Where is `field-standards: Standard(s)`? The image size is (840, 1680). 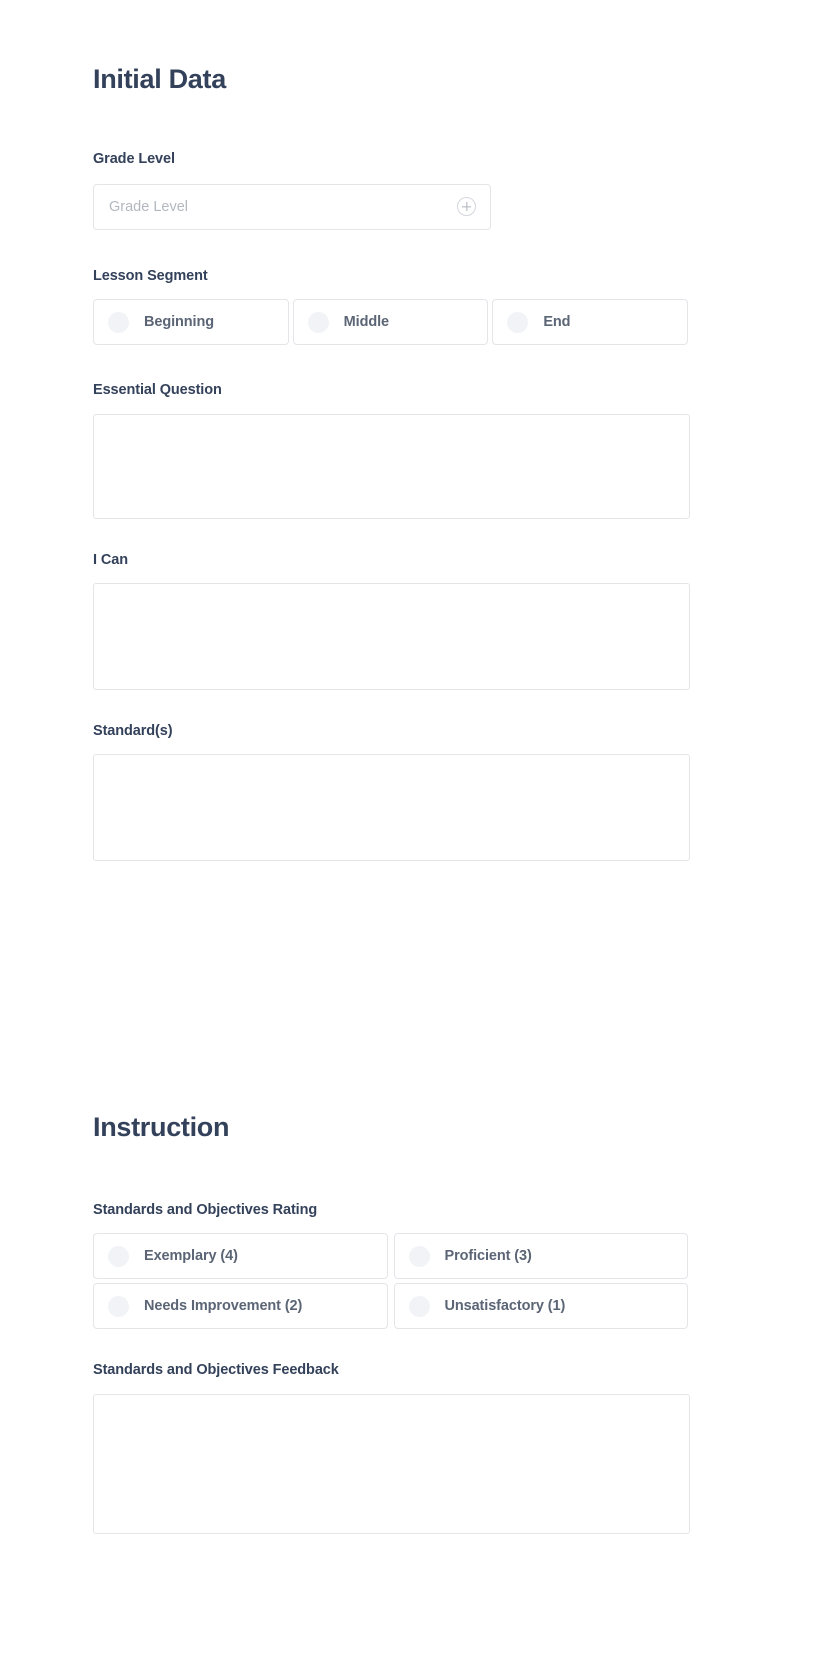
field-standards: Standard(s) is located at coordinates (466, 792).